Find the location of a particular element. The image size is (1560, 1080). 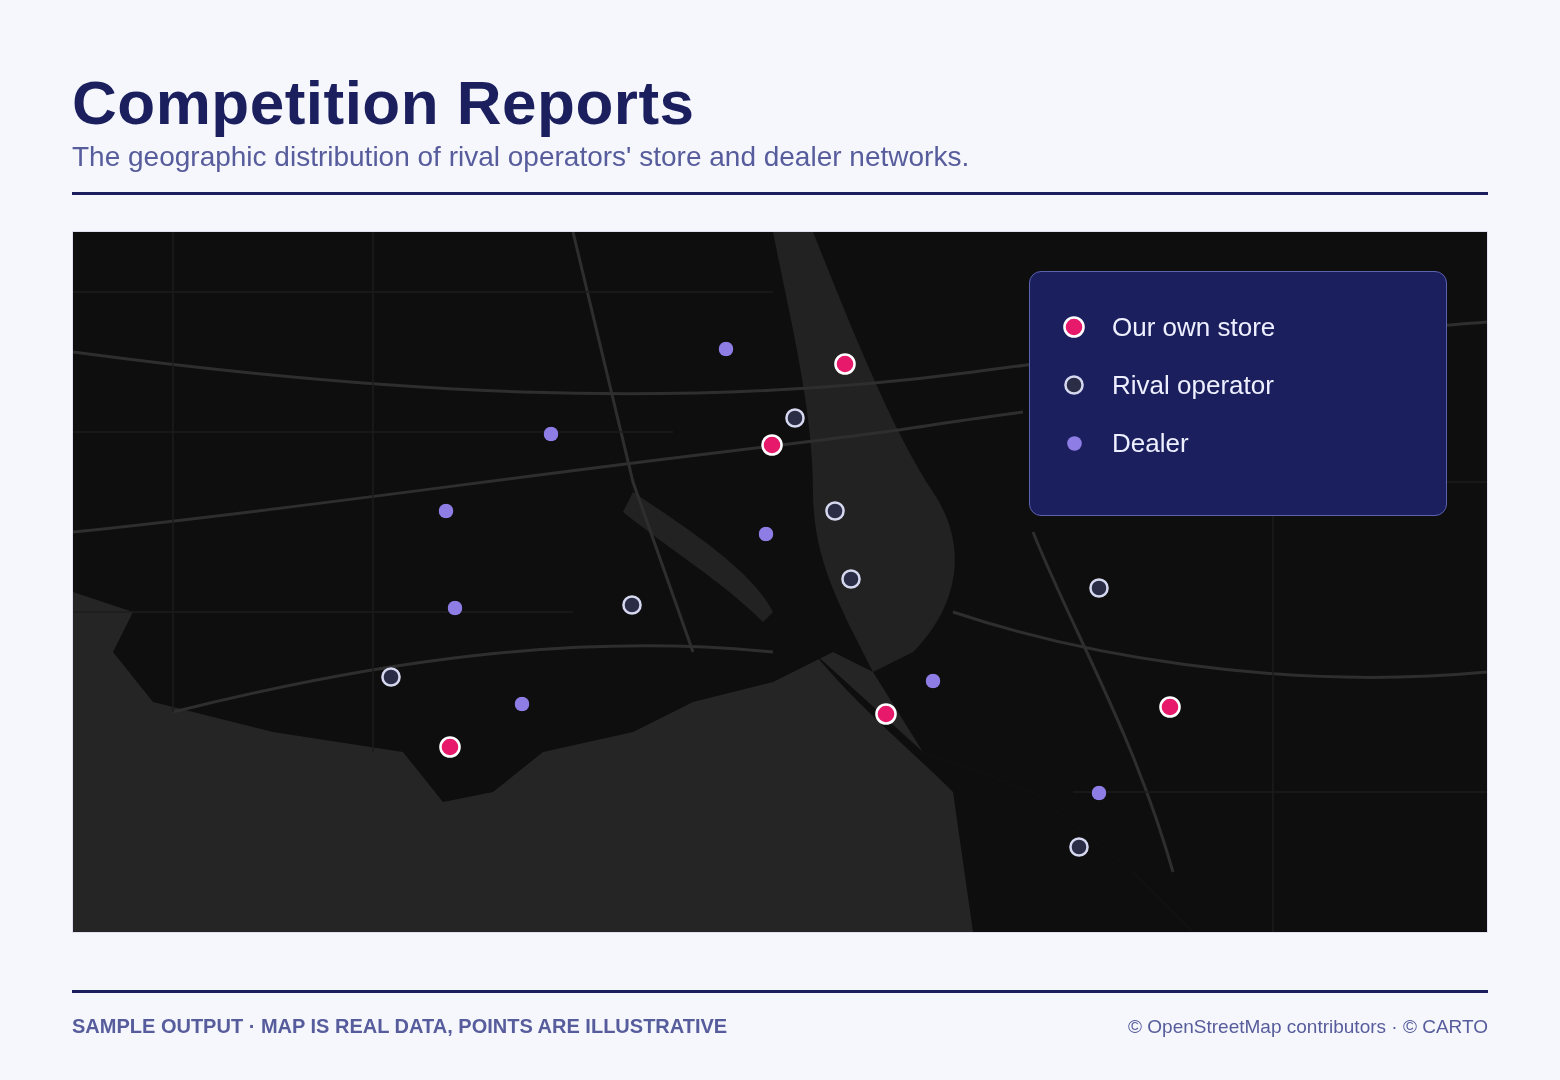

legend-label: Rival operator is located at coordinates (1193, 385).